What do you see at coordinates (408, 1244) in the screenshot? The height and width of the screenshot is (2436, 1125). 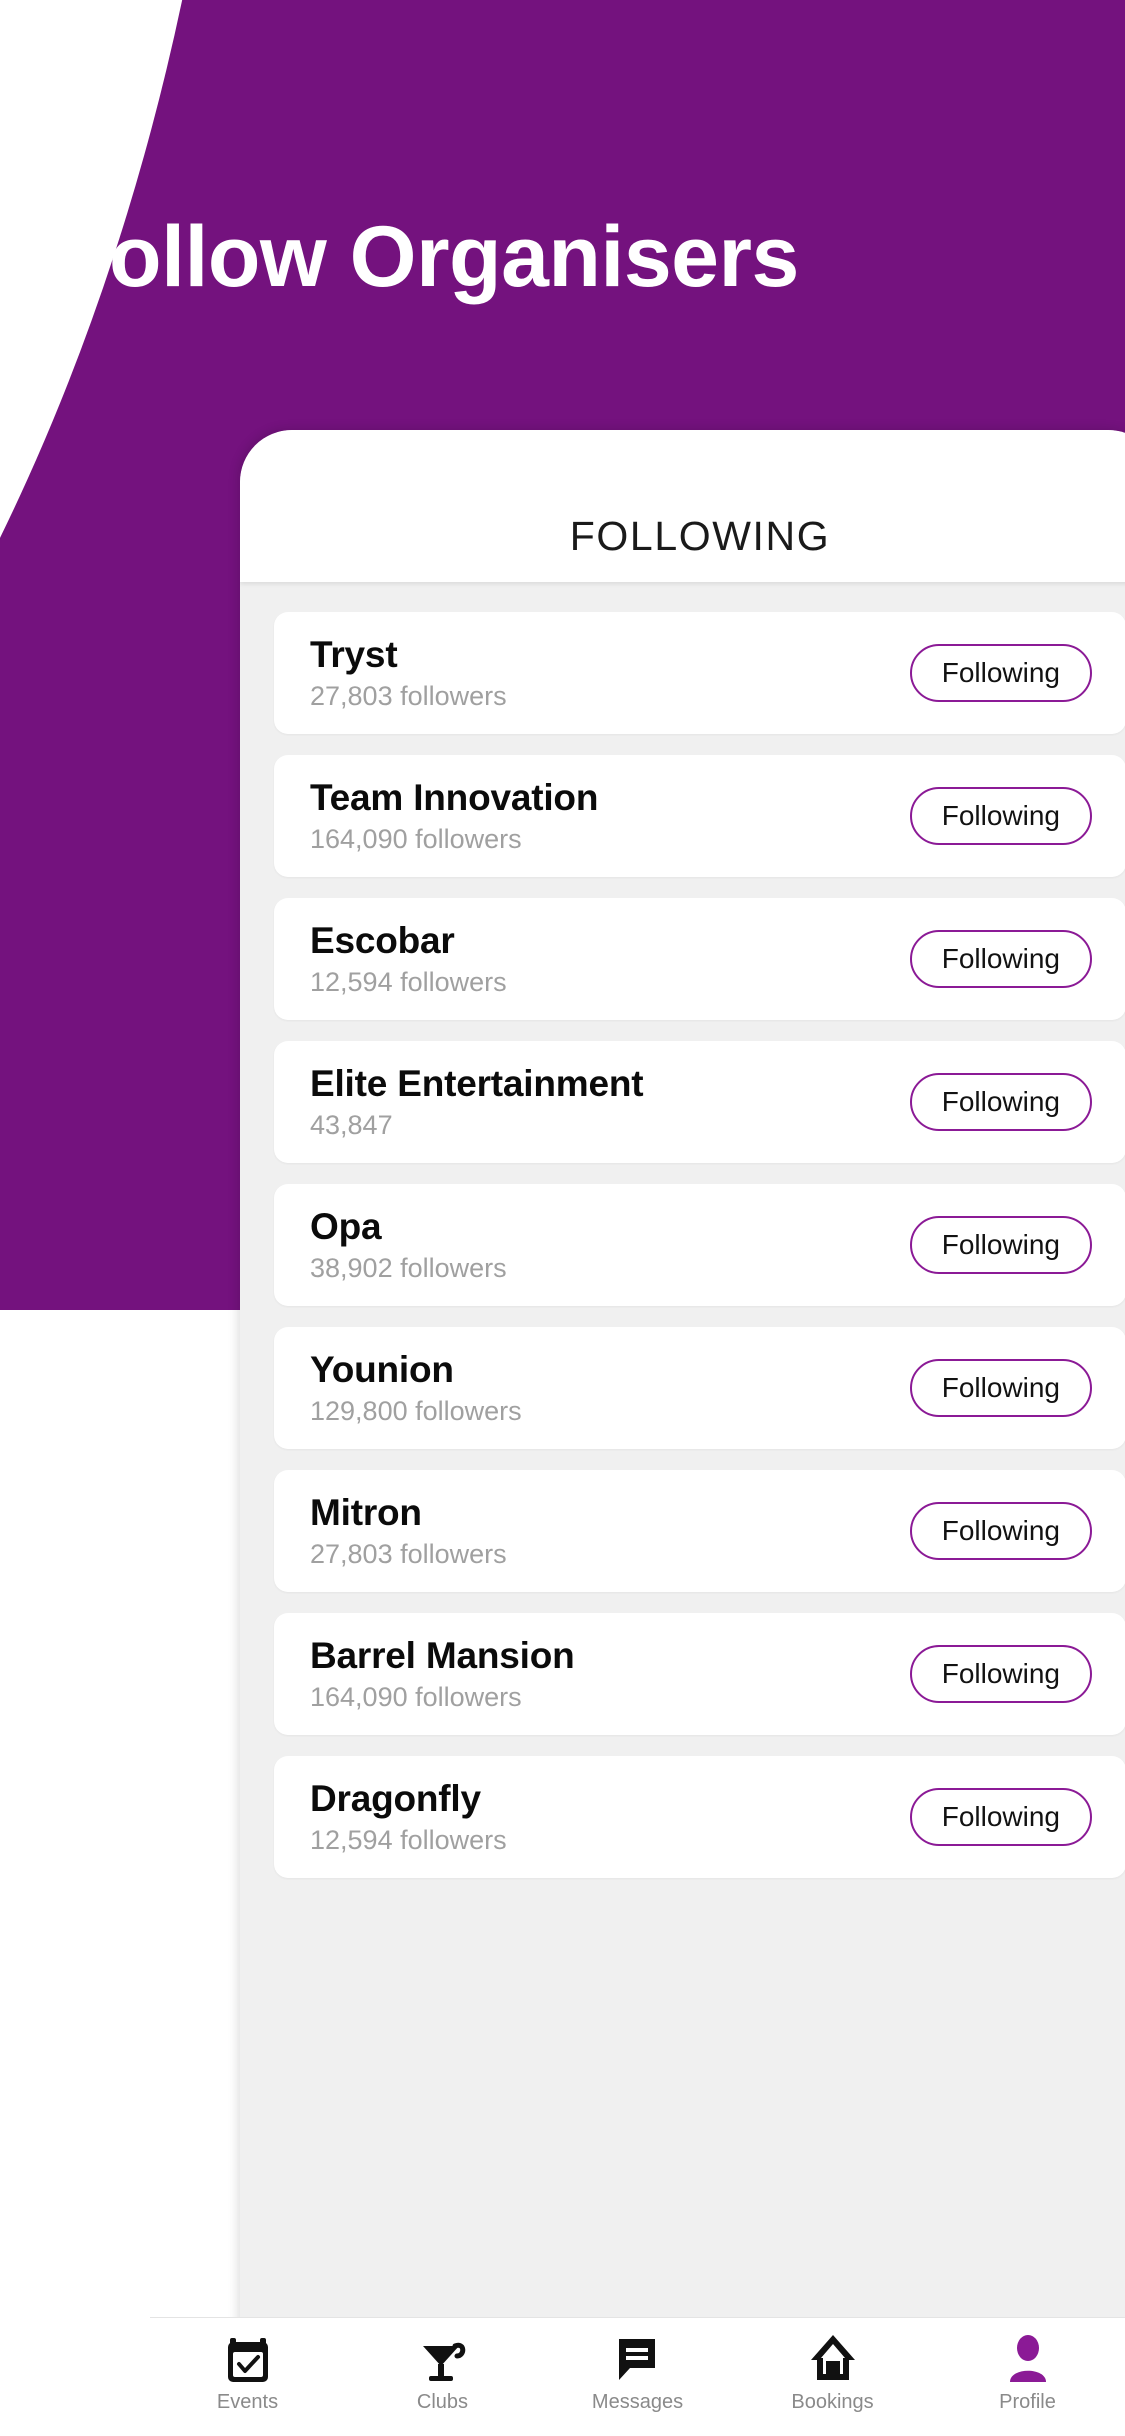 I see `organiser-info: Opa 38,902 followers` at bounding box center [408, 1244].